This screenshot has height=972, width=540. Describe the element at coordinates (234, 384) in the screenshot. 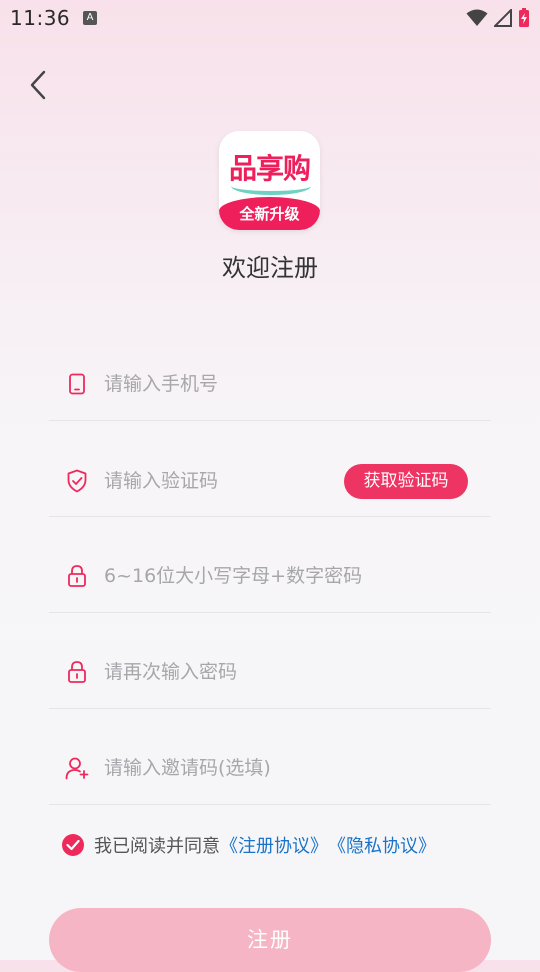

I see `phone-input` at that location.